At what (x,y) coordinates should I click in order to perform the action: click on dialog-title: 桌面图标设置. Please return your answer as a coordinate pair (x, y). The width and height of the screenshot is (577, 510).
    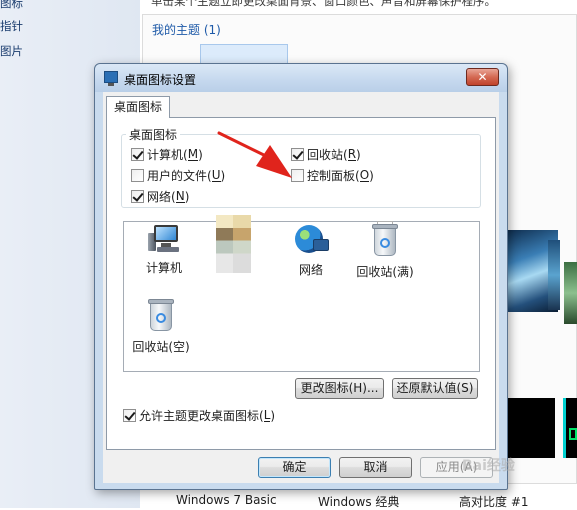
    Looking at the image, I should click on (160, 80).